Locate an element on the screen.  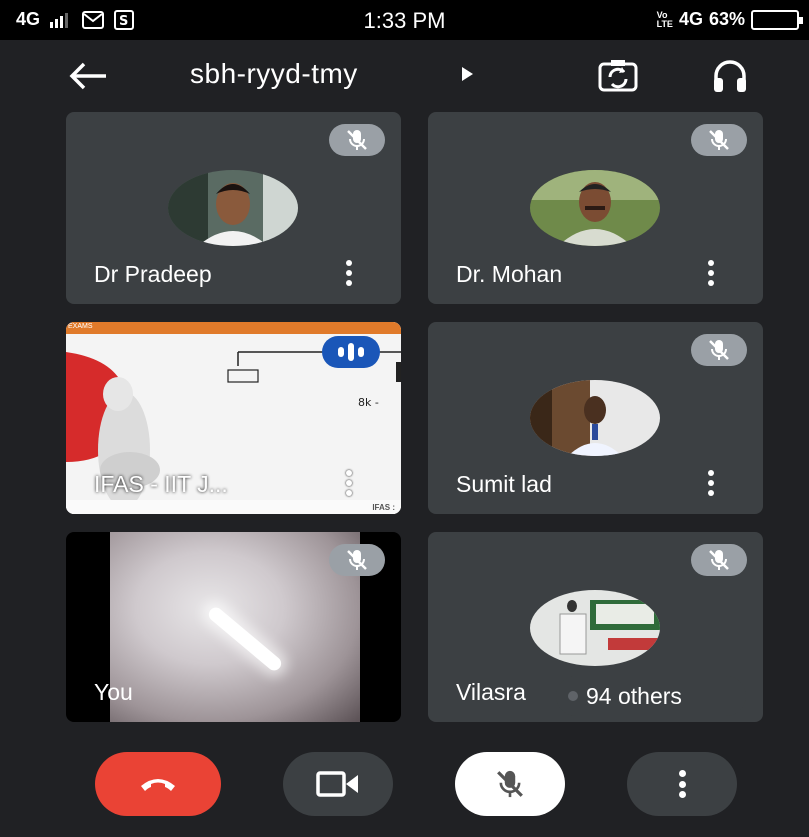
presentation-footer: IFAS : is located at coordinates (383, 507).